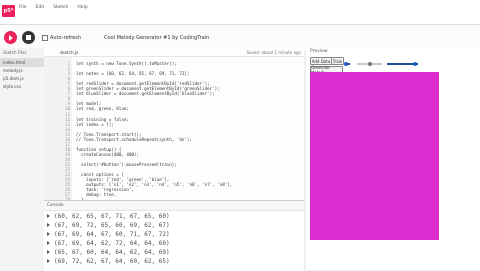 The height and width of the screenshot is (271, 480). Describe the element at coordinates (82, 7) in the screenshot. I see `menu-help: Help` at that location.